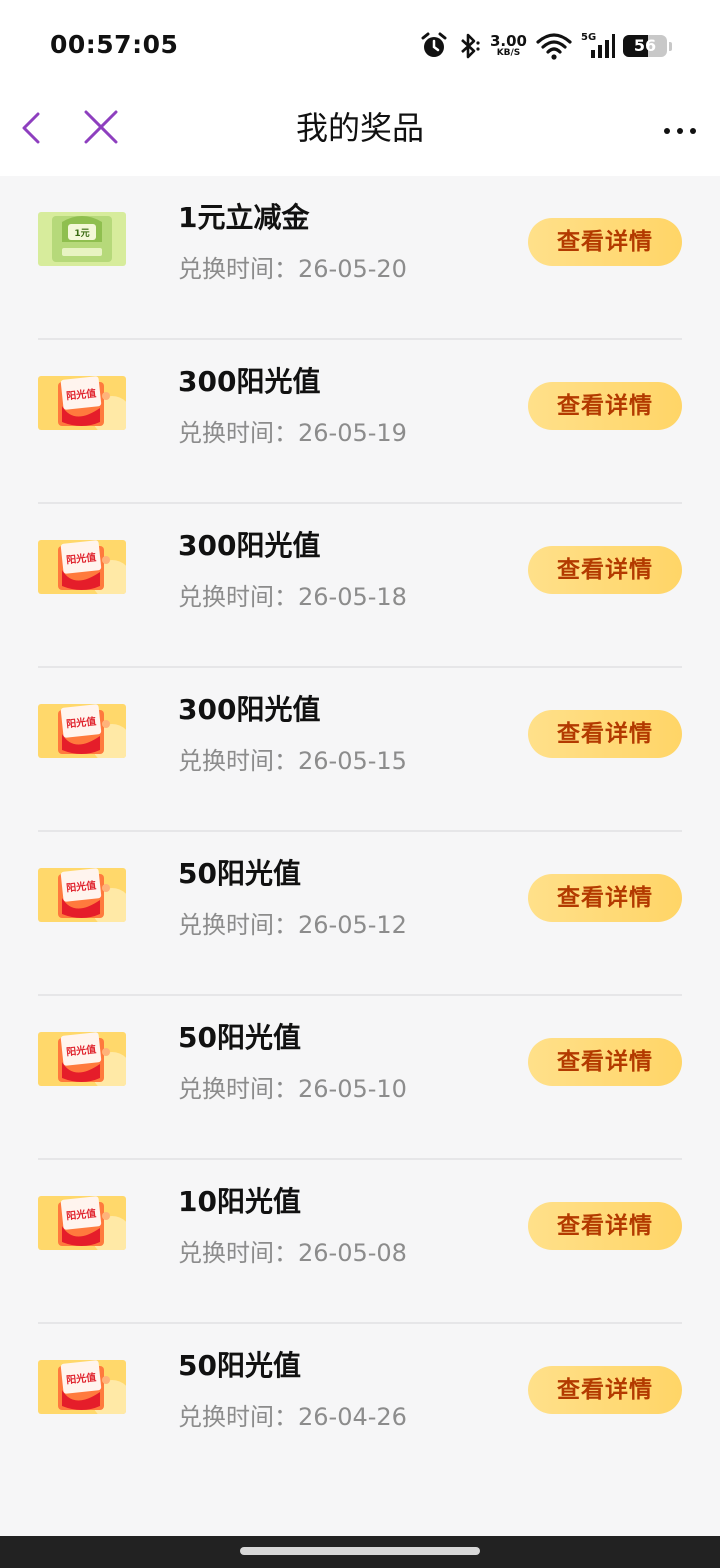 The width and height of the screenshot is (720, 1568). What do you see at coordinates (598, 46) in the screenshot?
I see `cellular-signal-icon: 5G` at bounding box center [598, 46].